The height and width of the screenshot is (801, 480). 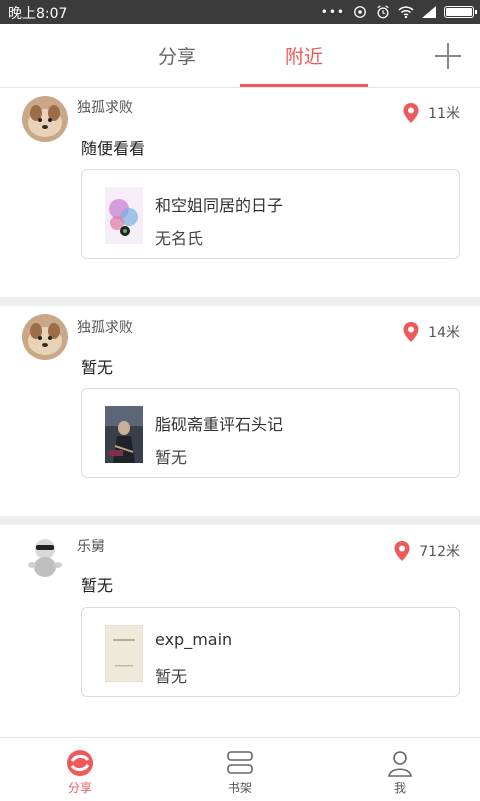 What do you see at coordinates (444, 333) in the screenshot?
I see `distance-text: 14米` at bounding box center [444, 333].